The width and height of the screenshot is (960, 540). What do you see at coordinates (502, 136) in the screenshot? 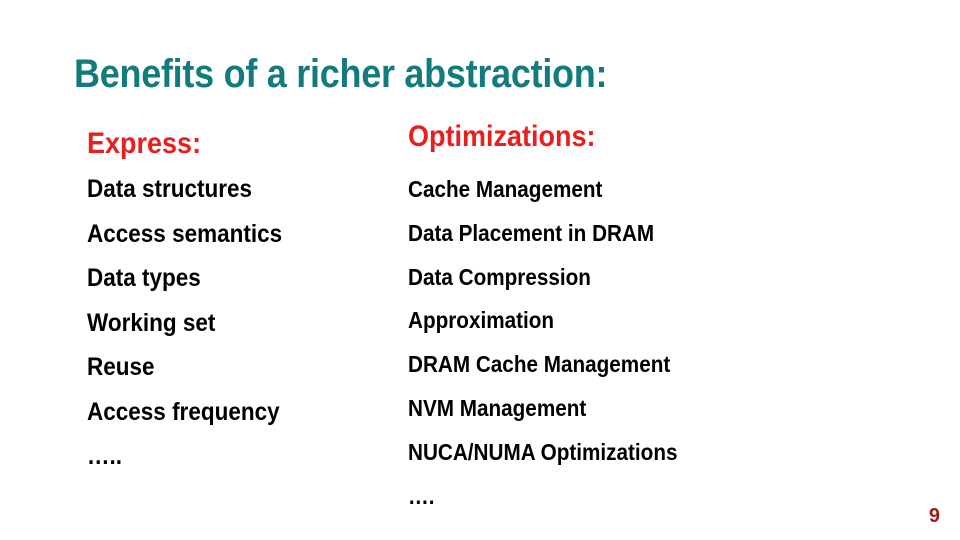
I see `optimizations-heading: Optimizations:` at bounding box center [502, 136].